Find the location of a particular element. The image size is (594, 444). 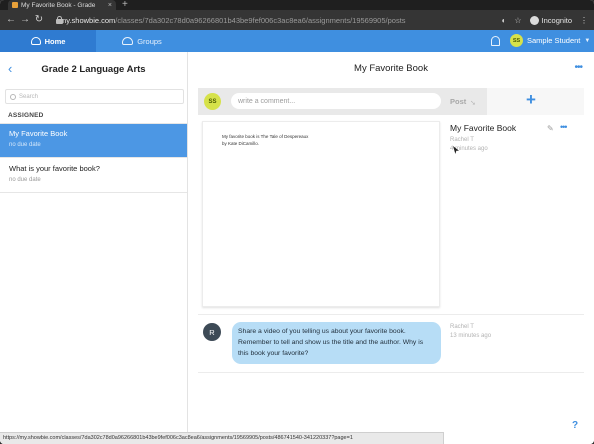

assignment-name: What is your favorite book? is located at coordinates (54, 168).